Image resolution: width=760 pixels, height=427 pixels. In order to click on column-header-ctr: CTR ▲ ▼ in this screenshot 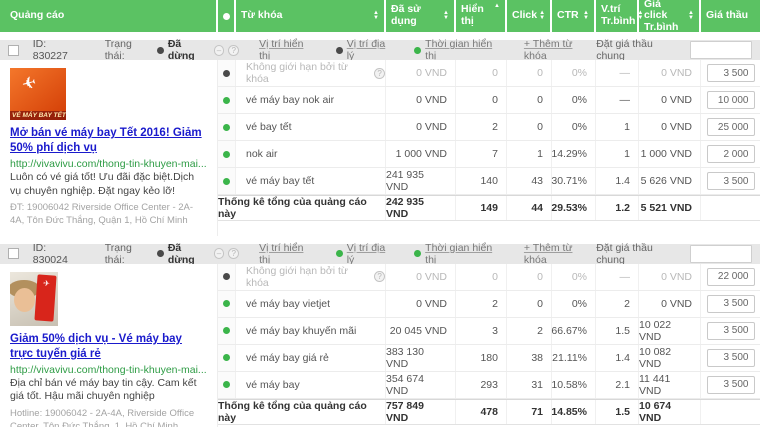, I will do `click(574, 16)`.